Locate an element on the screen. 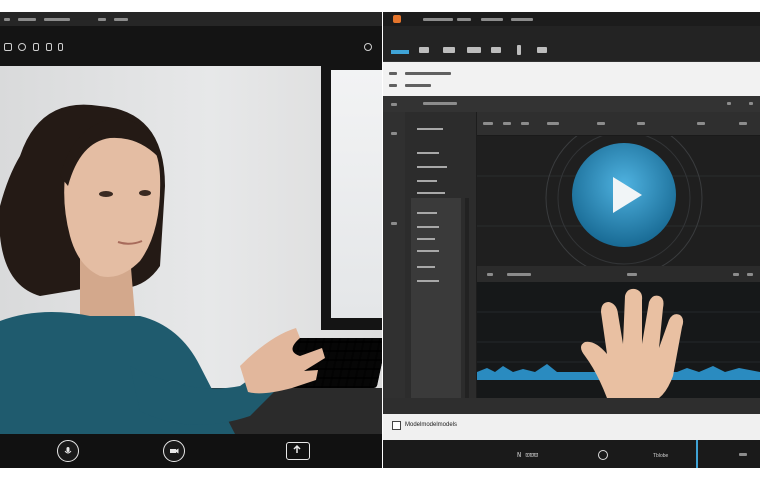 Image resolution: width=760 pixels, height=480 pixels. timecode-display: N ⊡⊡⊡ is located at coordinates (528, 456).